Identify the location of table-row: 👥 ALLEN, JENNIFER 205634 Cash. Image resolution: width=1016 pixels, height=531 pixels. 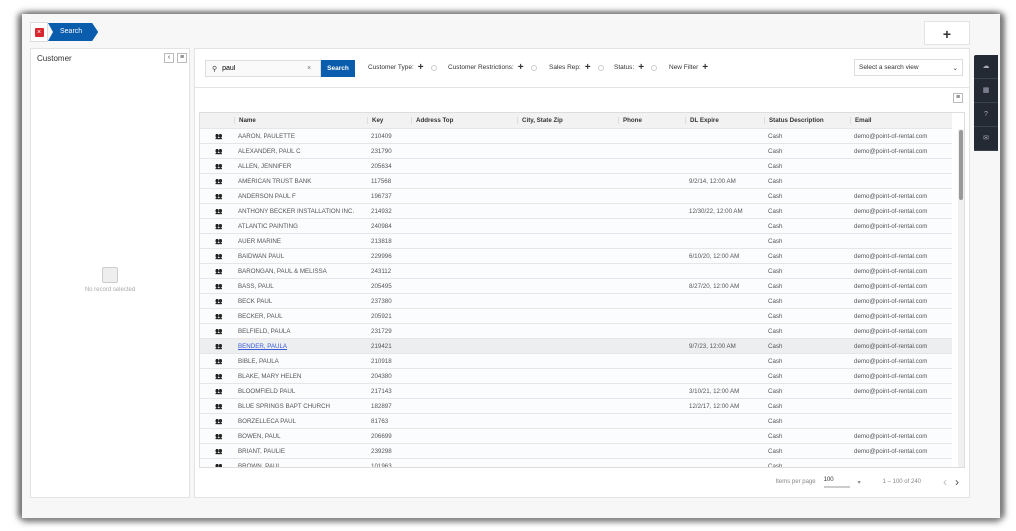
(576, 166).